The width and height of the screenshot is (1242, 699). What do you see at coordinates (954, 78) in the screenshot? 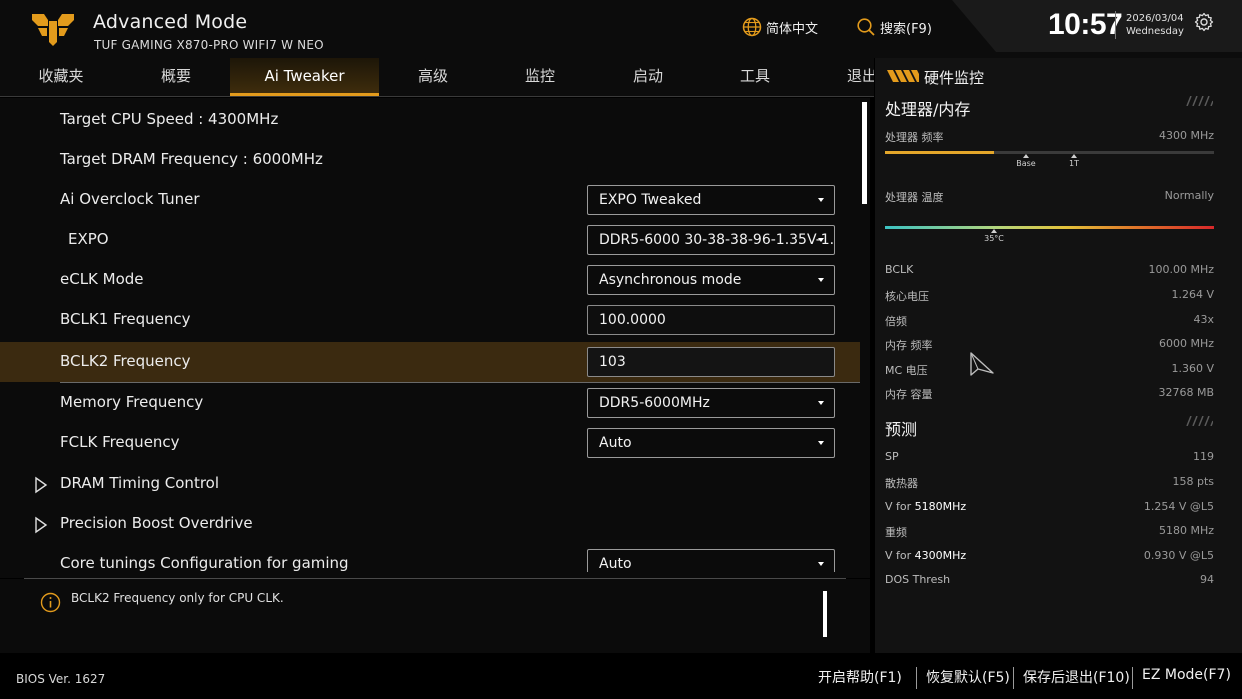
I see `monitor-title: 硬件监控` at bounding box center [954, 78].